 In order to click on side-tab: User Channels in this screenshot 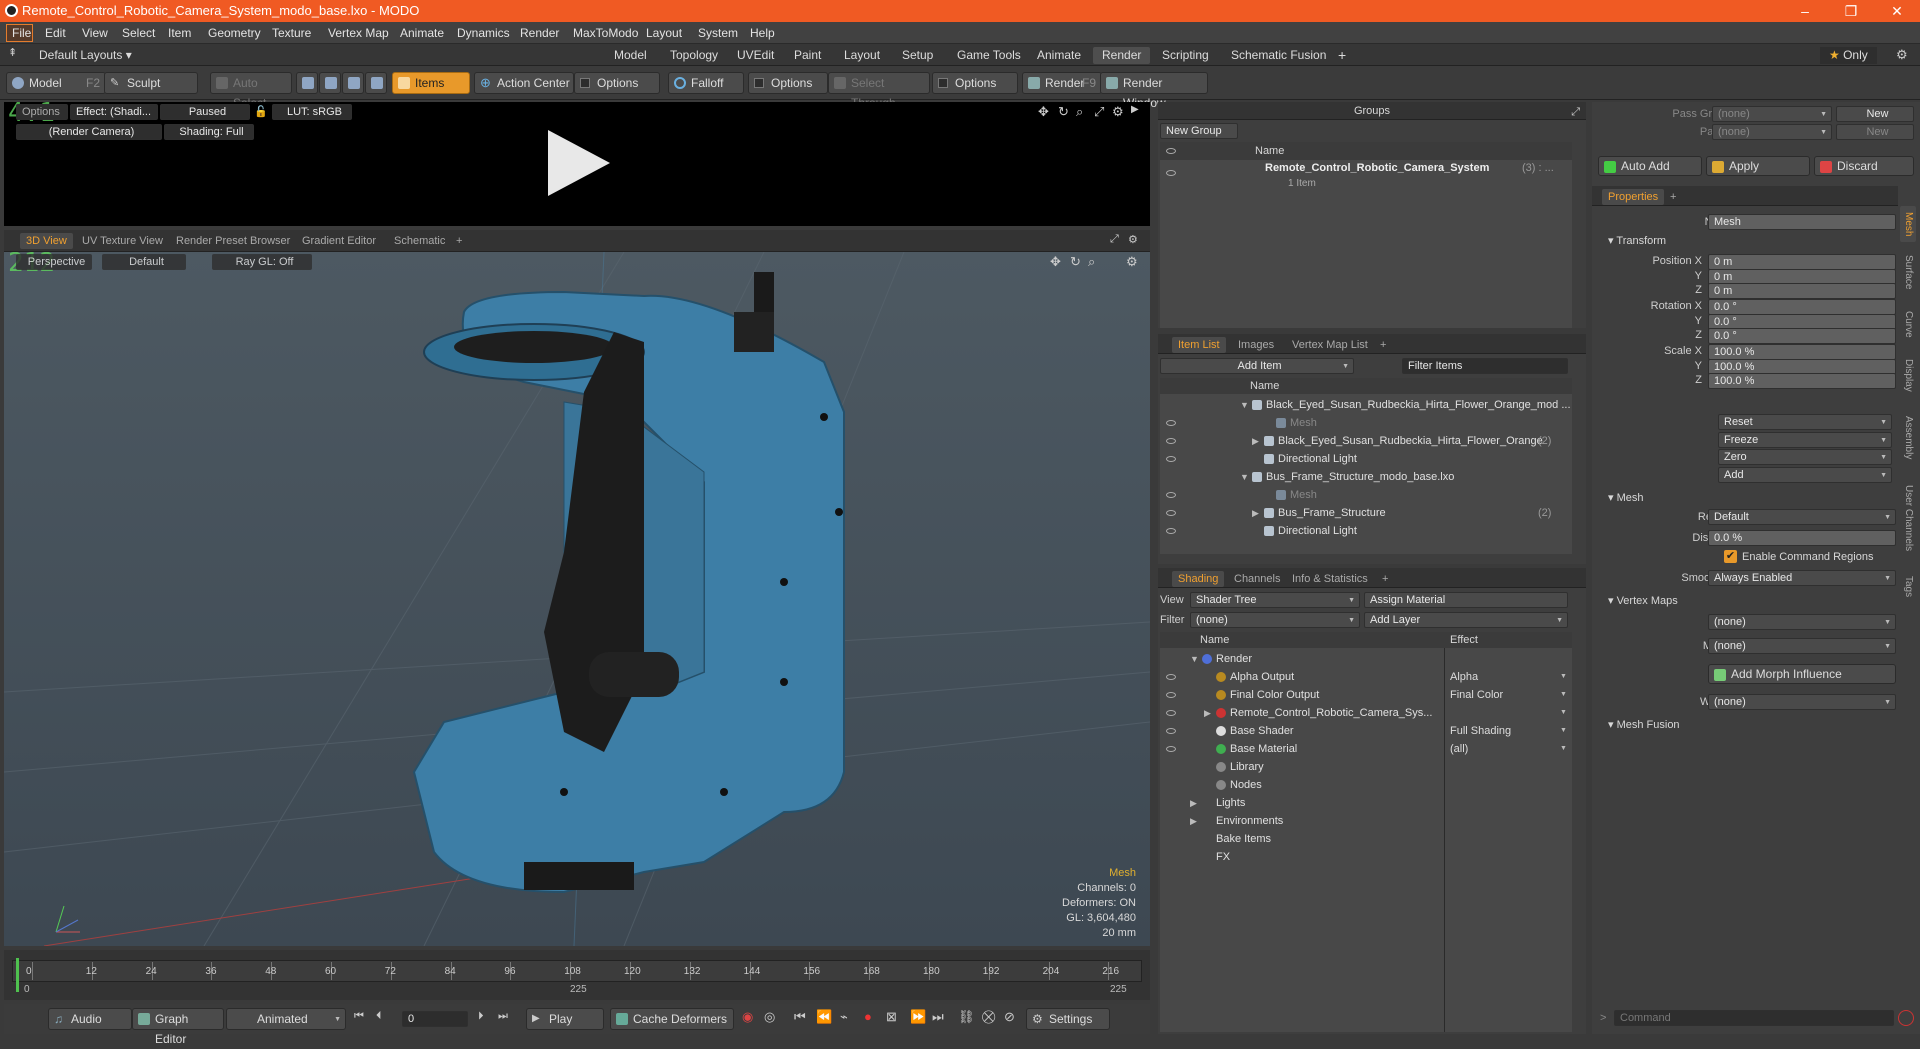, I will do `click(1908, 519)`.